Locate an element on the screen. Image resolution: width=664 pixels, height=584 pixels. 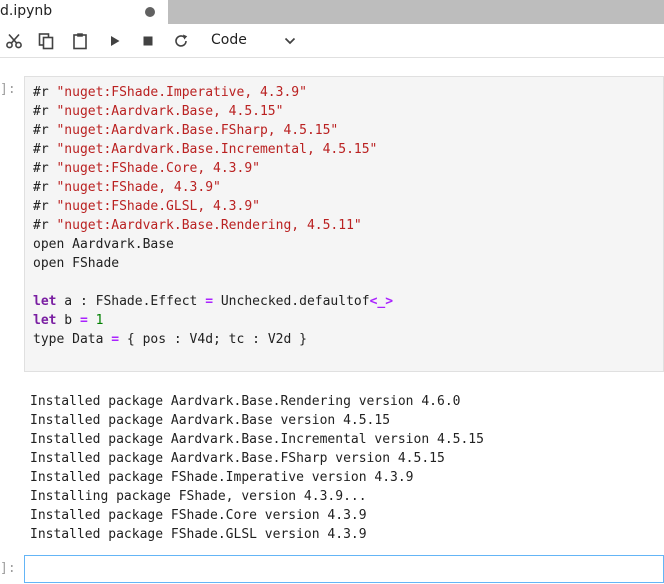
run-cell-button is located at coordinates (115, 41).